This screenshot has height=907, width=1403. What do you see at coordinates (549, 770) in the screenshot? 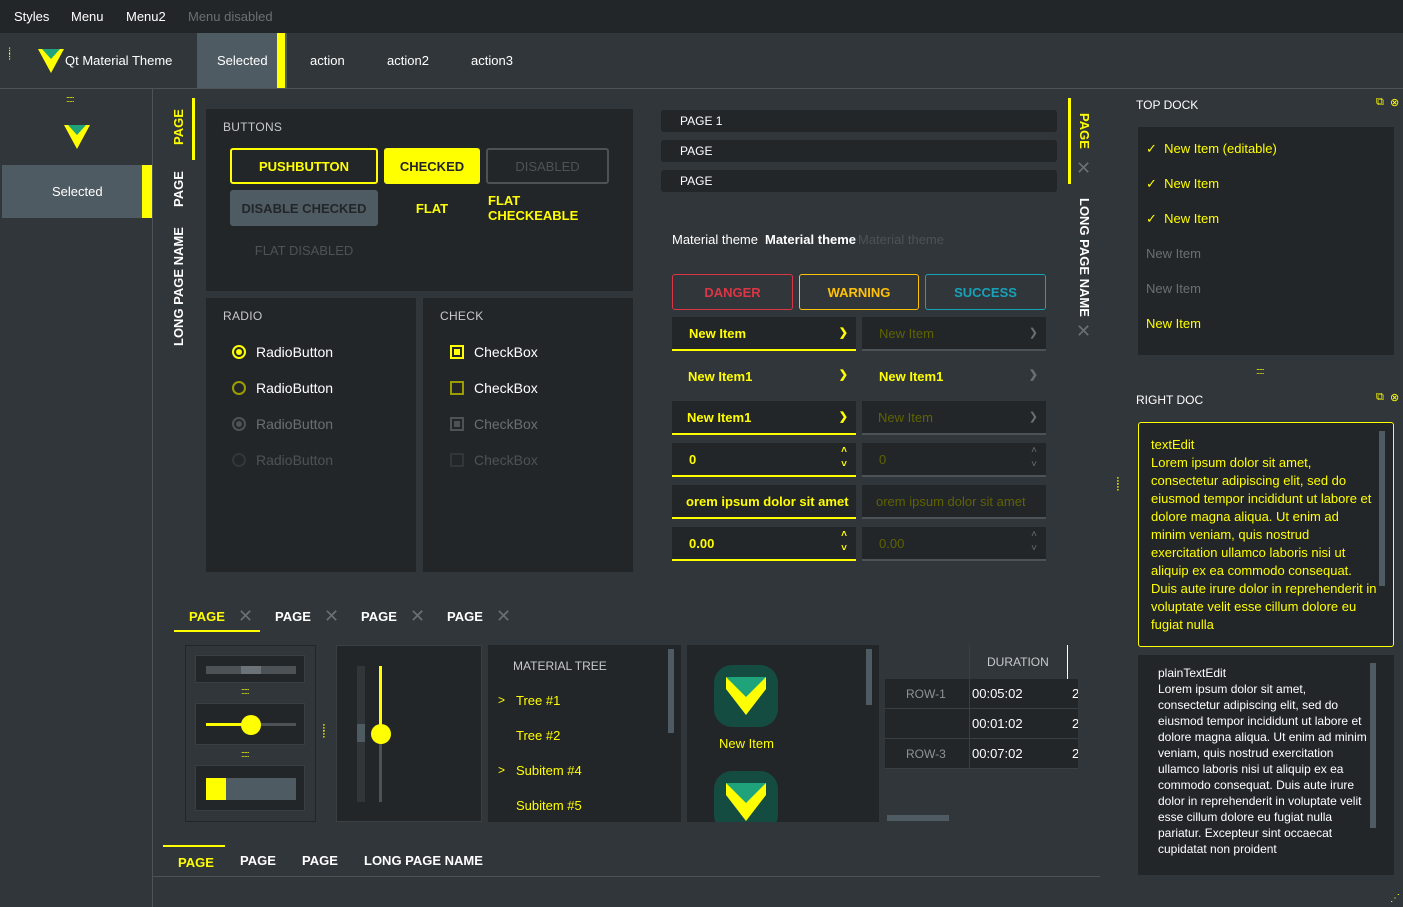
I see `tree-item: Subitem #4` at bounding box center [549, 770].